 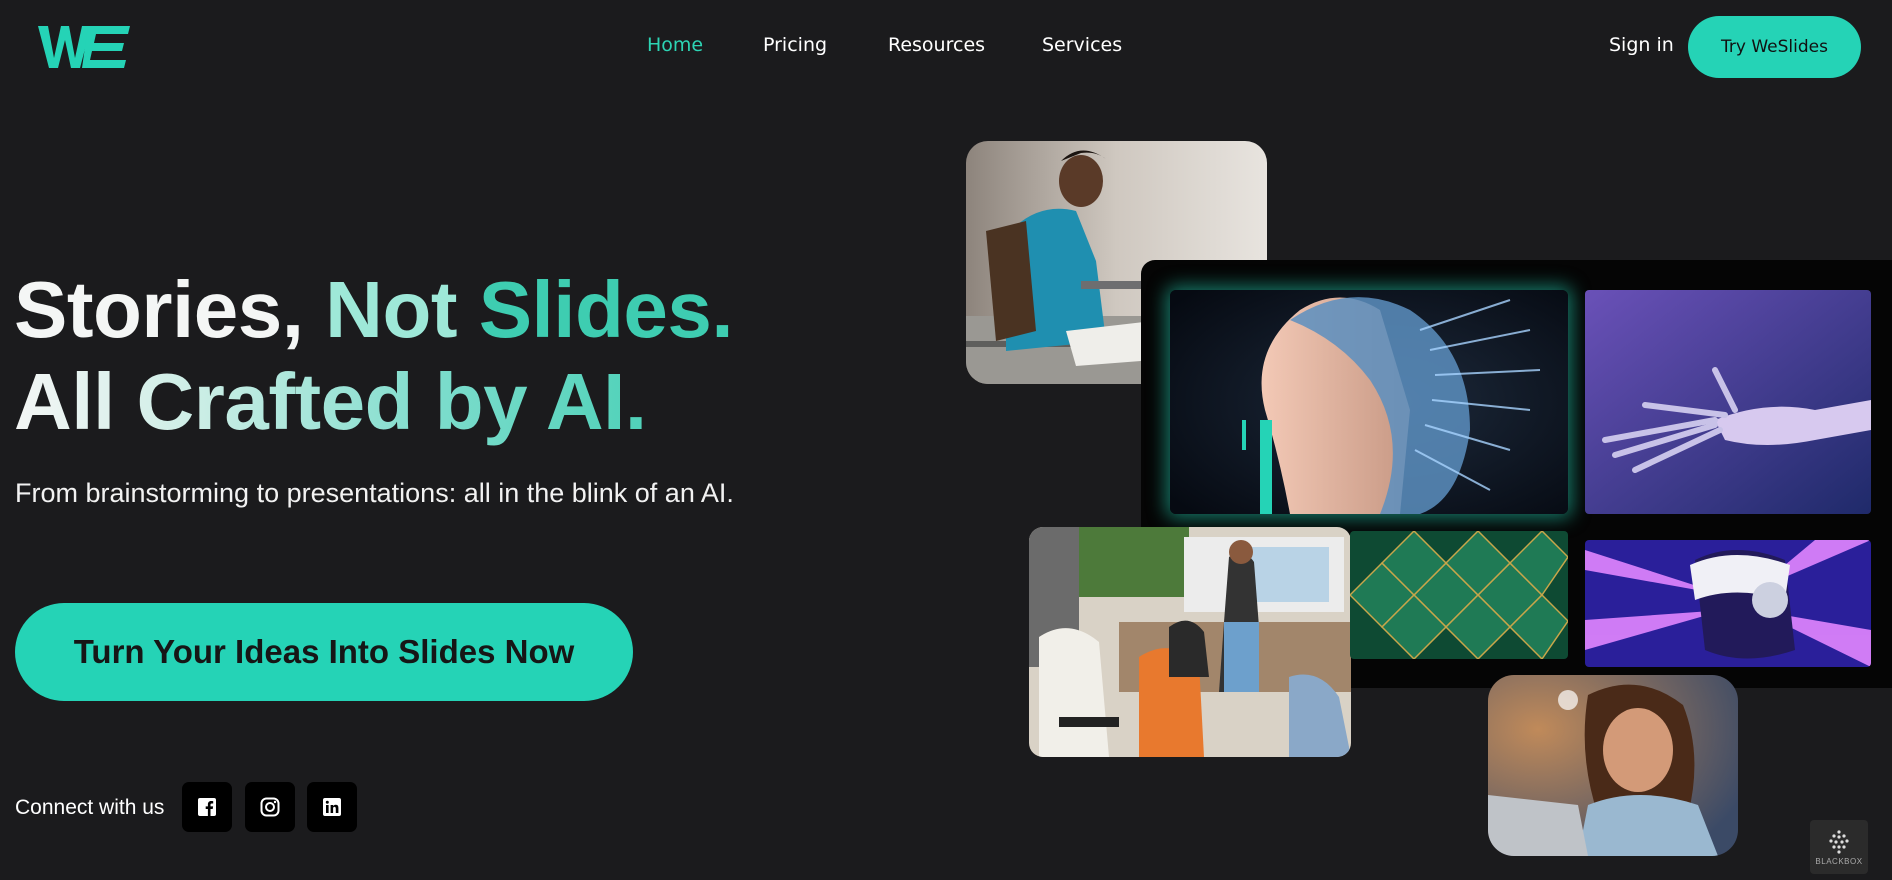 What do you see at coordinates (1728, 402) in the screenshot?
I see `robot-hand-image` at bounding box center [1728, 402].